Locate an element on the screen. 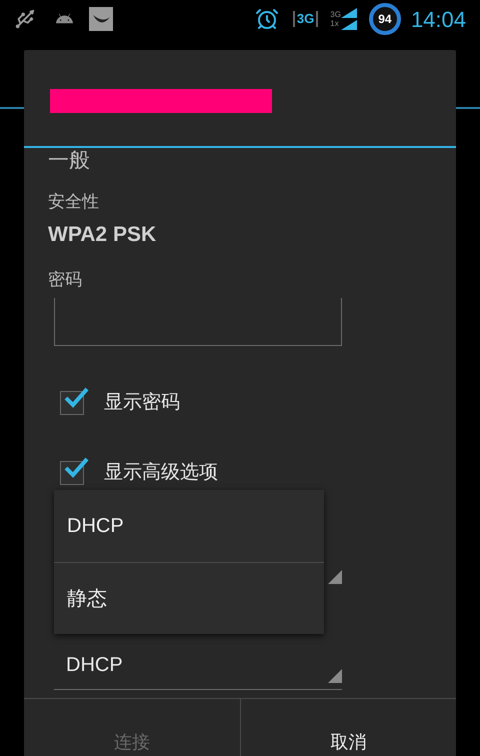 The width and height of the screenshot is (480, 756). network-label: 1x is located at coordinates (335, 23).